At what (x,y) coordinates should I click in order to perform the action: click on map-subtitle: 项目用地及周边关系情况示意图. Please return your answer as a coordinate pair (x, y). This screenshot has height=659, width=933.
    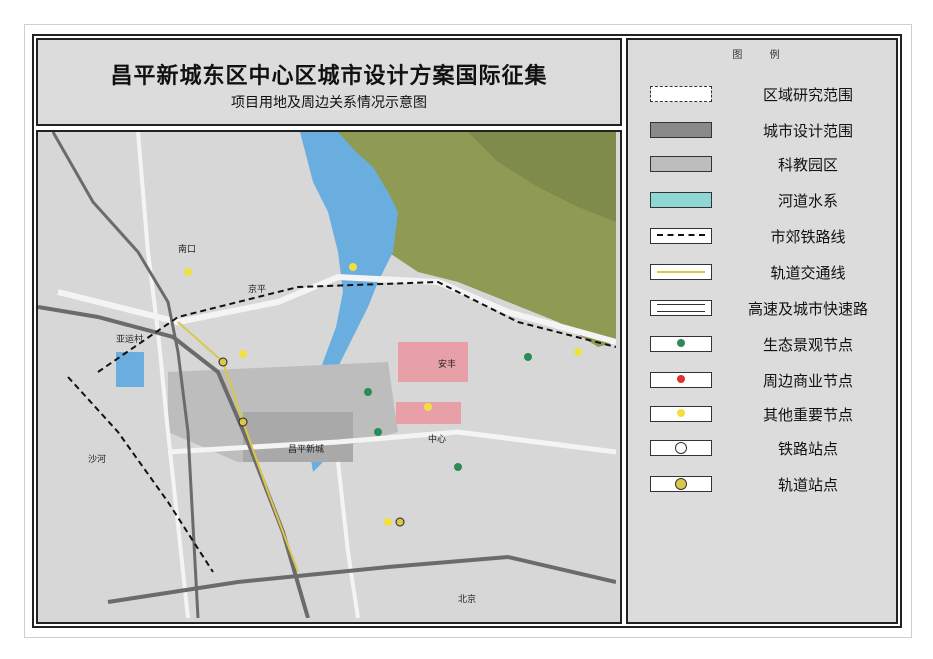
    Looking at the image, I should click on (329, 103).